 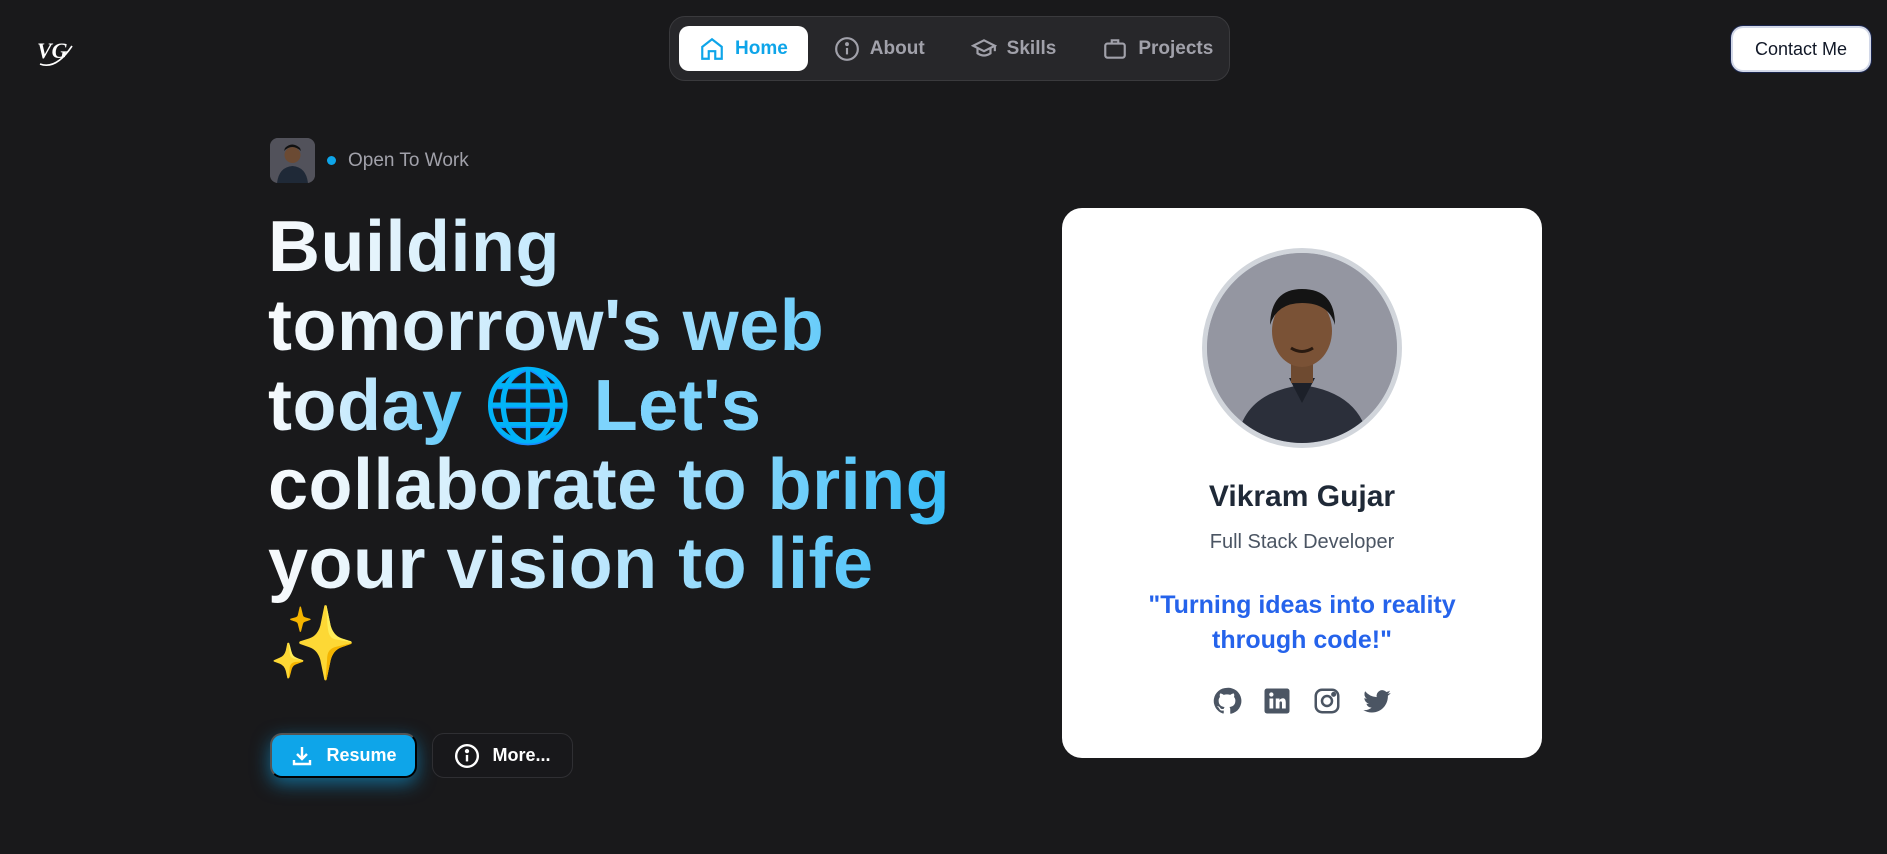 I want to click on github-icon, so click(x=1227, y=700).